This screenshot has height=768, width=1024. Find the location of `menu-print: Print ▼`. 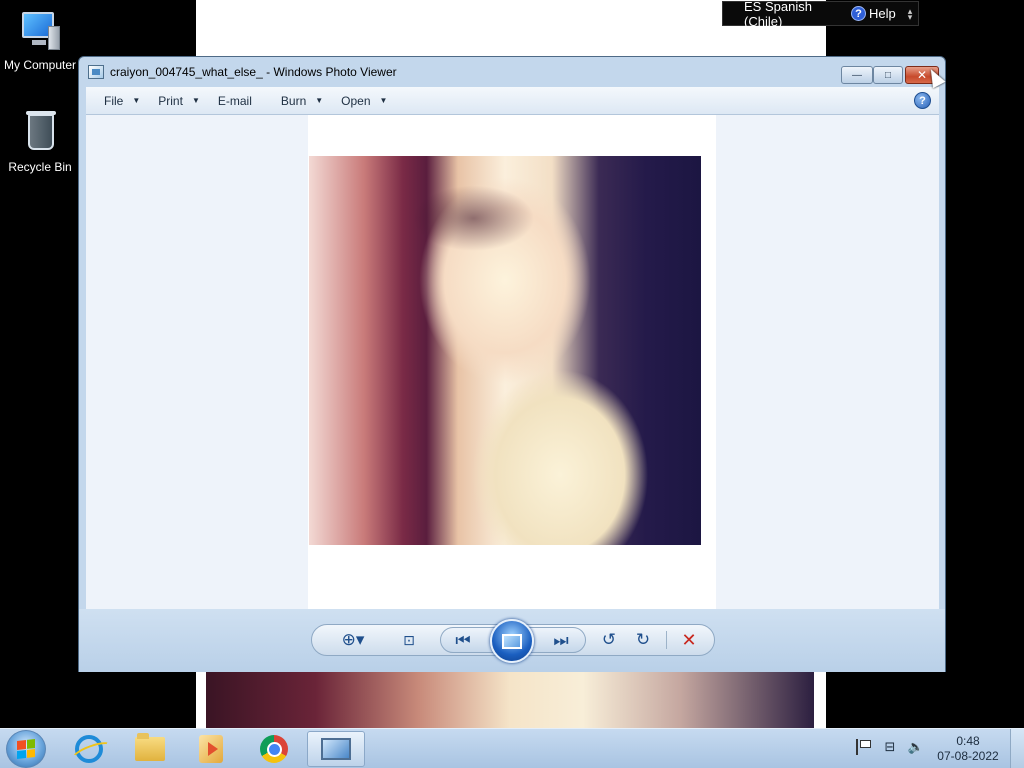

menu-print: Print ▼ is located at coordinates (179, 101).